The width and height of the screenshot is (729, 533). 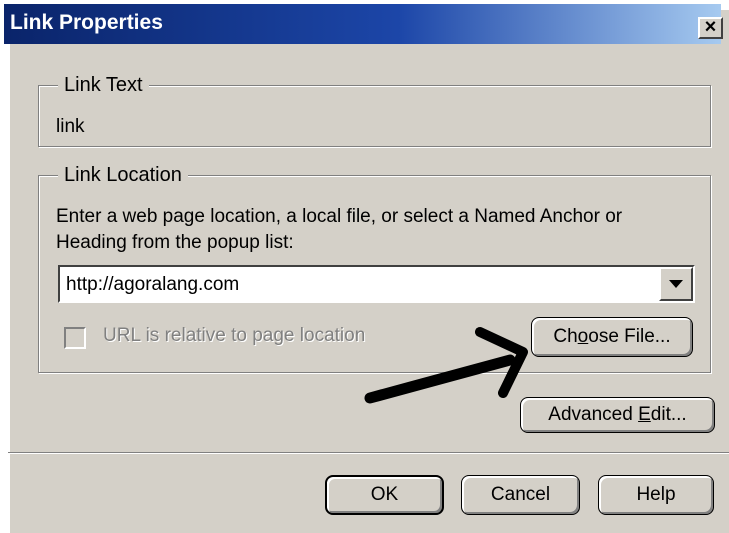 I want to click on relative-url-label: URL is relative to page location, so click(x=234, y=335).